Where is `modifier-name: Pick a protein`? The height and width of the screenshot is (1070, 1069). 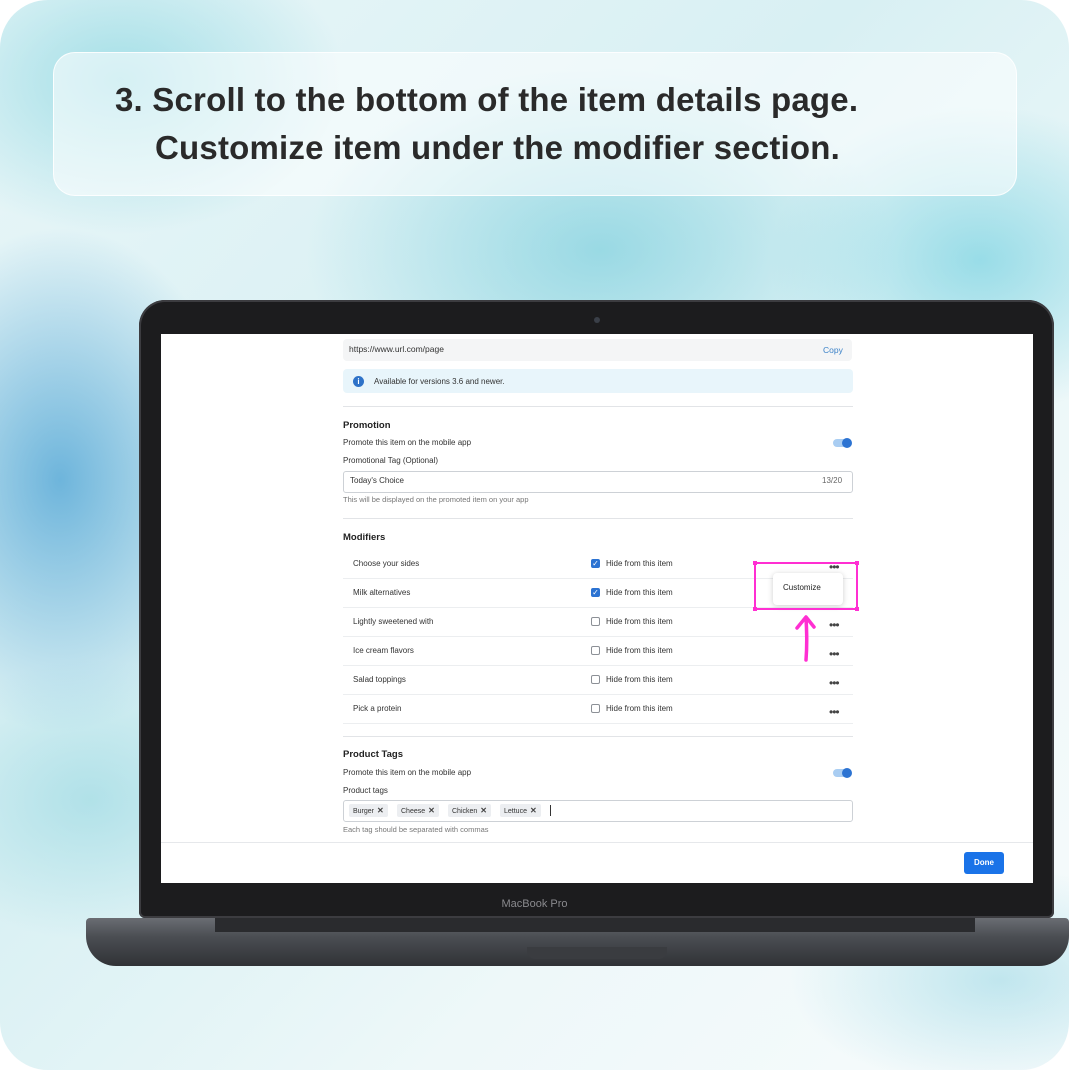 modifier-name: Pick a protein is located at coordinates (377, 708).